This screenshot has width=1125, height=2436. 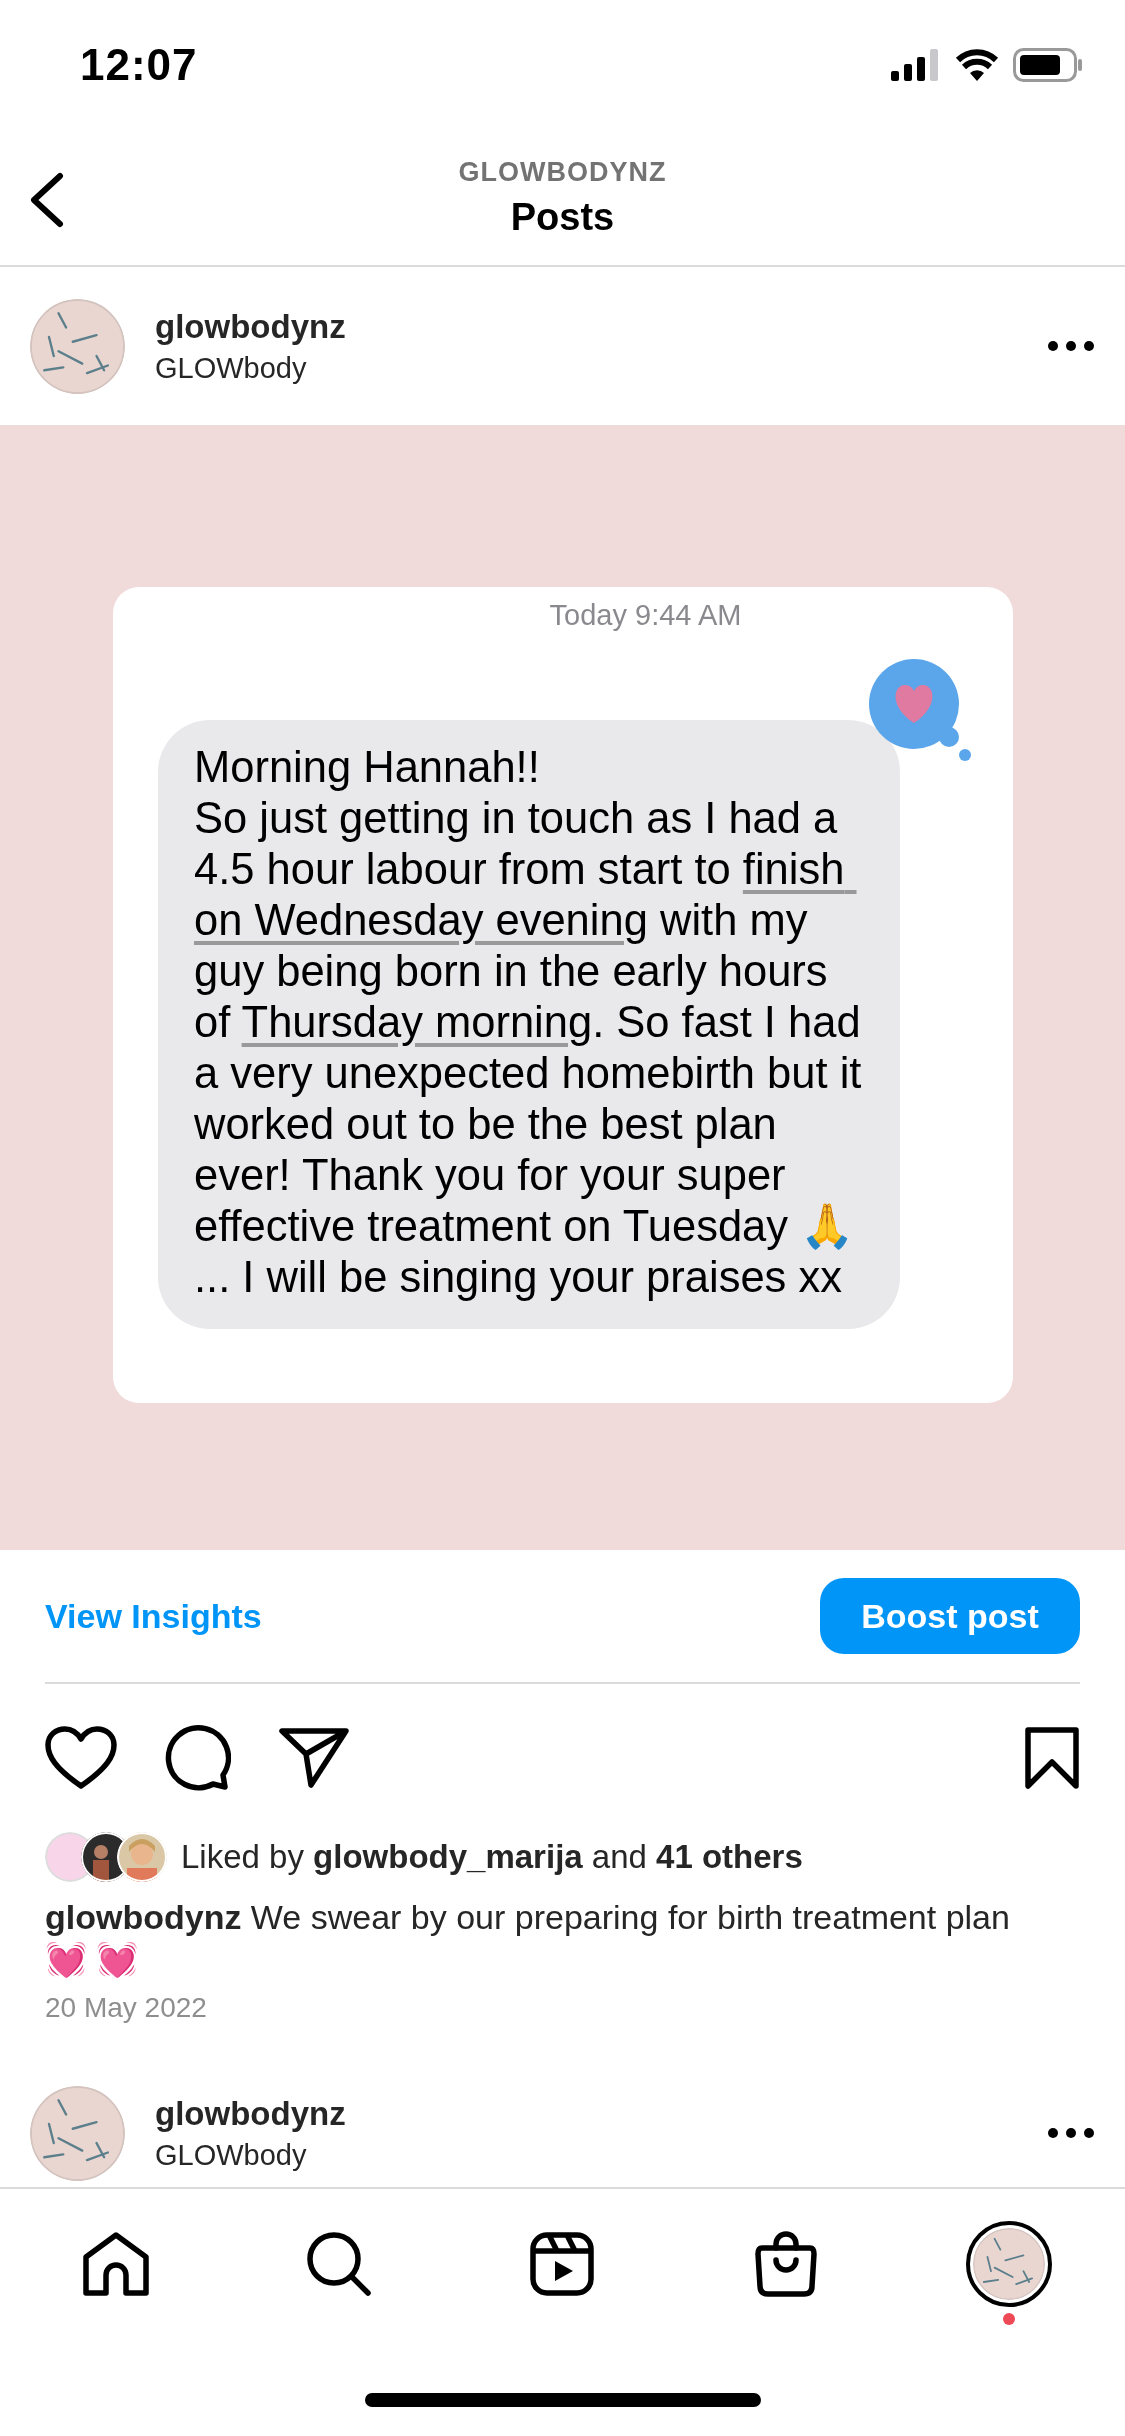 What do you see at coordinates (528, 1022) in the screenshot?
I see `message-text: Morning Hannah!! So just getting in touch as I had a 4.5 hour labour from start to finish on Wednesday evening with my guy being born in the early hours of Thursday morning. So fast I had a very unexpected homebirth but it worked out to be the best plan ever! Thank you for your super effective treatment on Tuesday 🙏 ... I will be singing your praises xx` at bounding box center [528, 1022].